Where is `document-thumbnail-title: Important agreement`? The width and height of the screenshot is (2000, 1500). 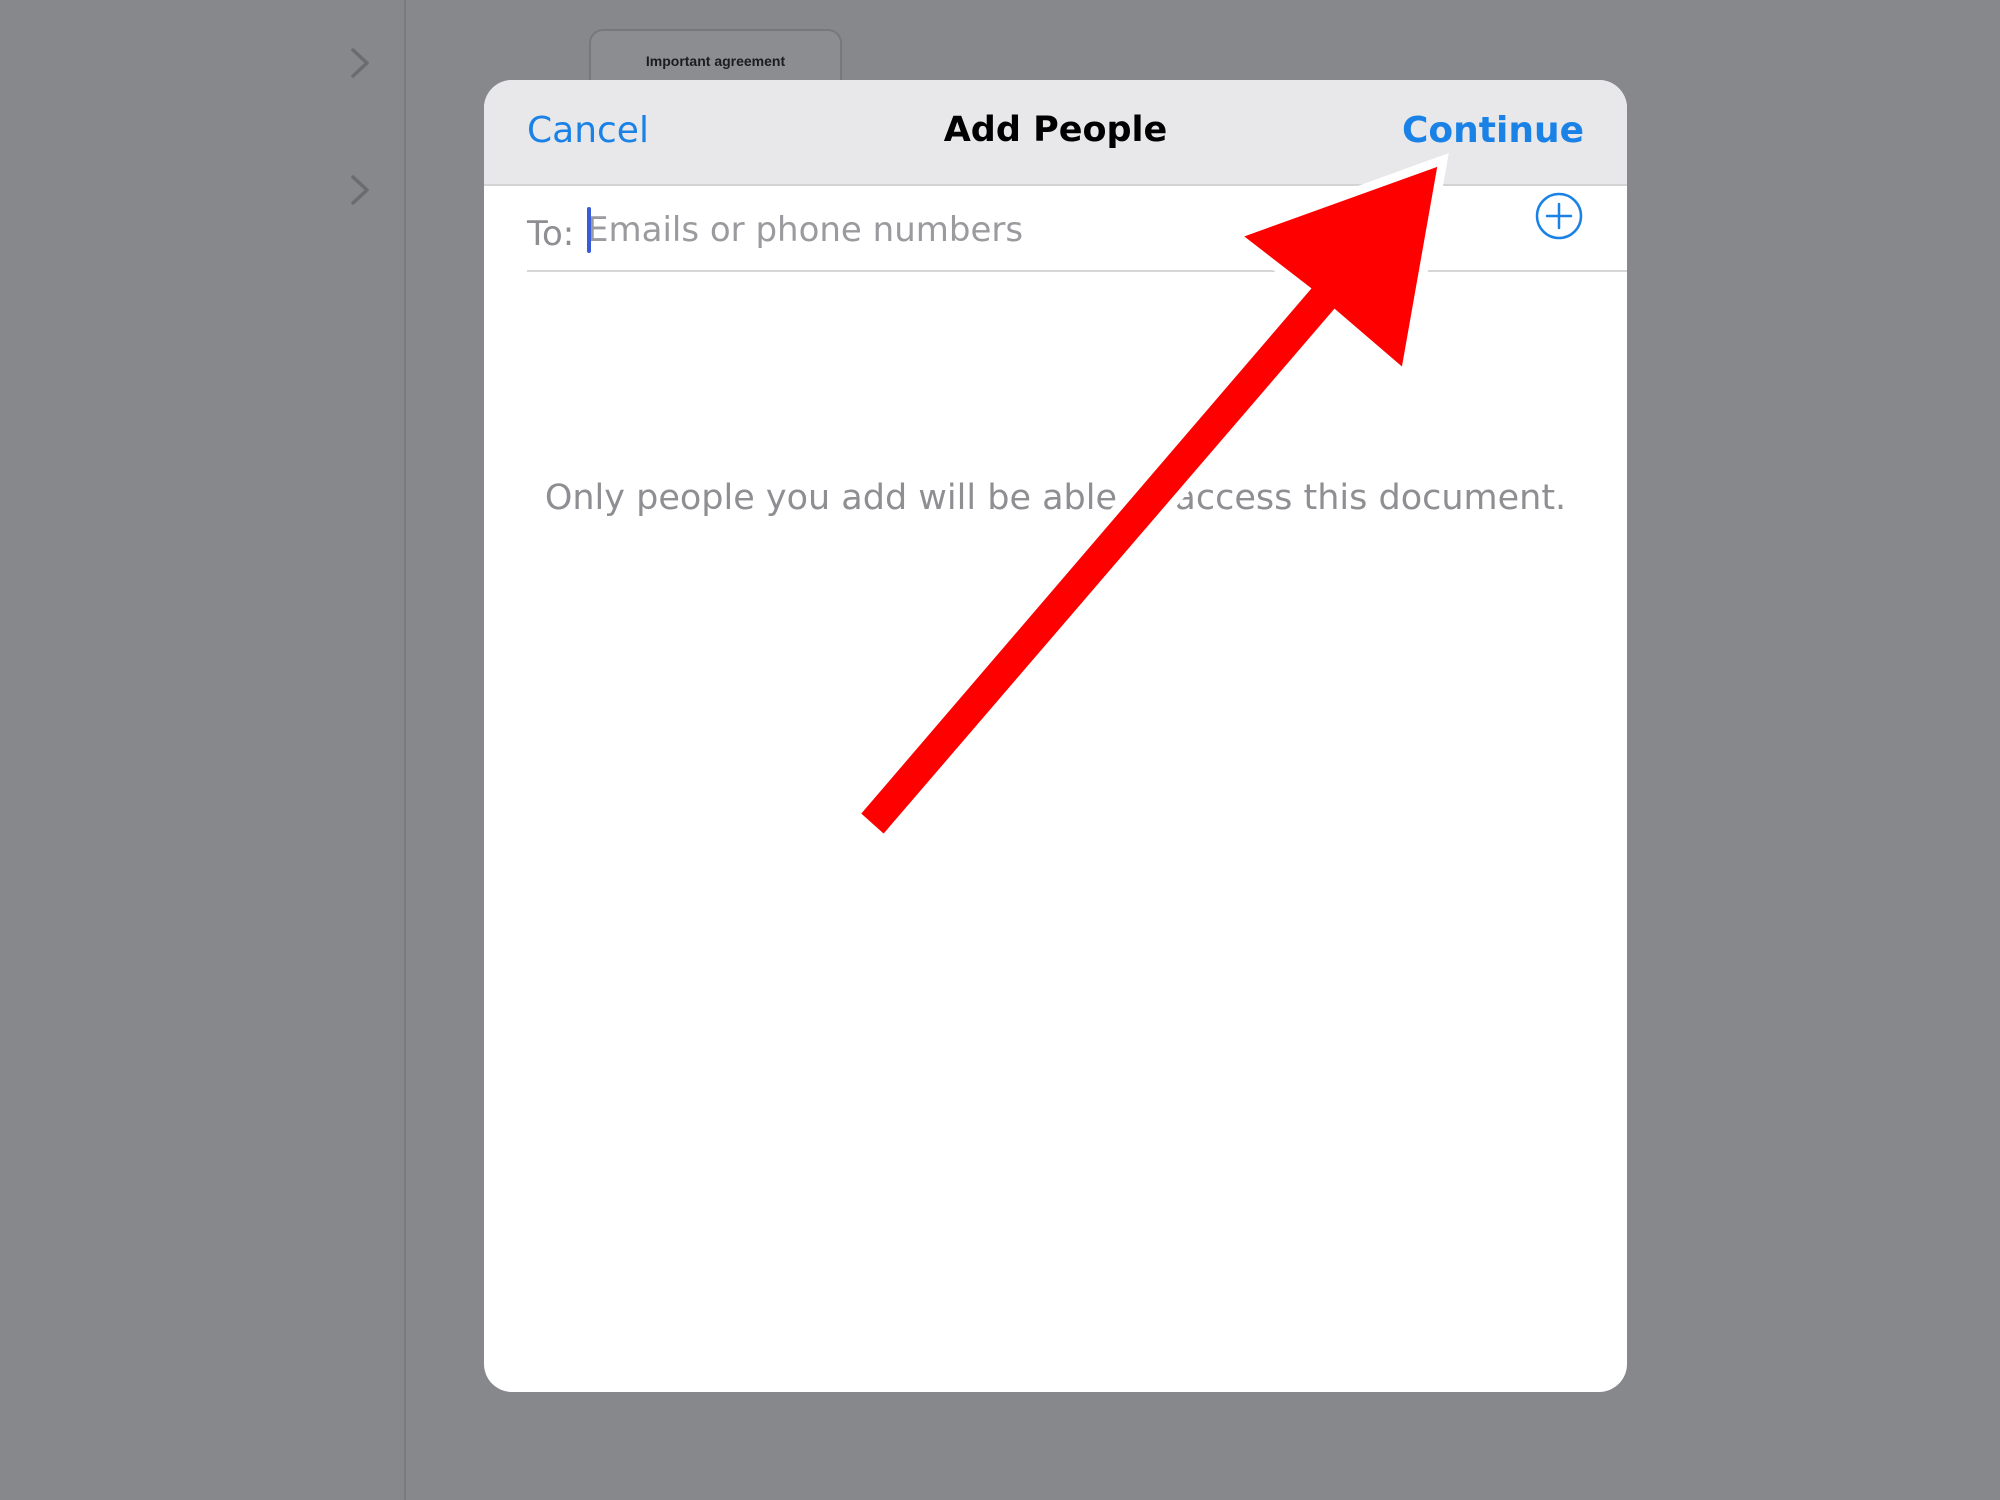 document-thumbnail-title: Important agreement is located at coordinates (715, 61).